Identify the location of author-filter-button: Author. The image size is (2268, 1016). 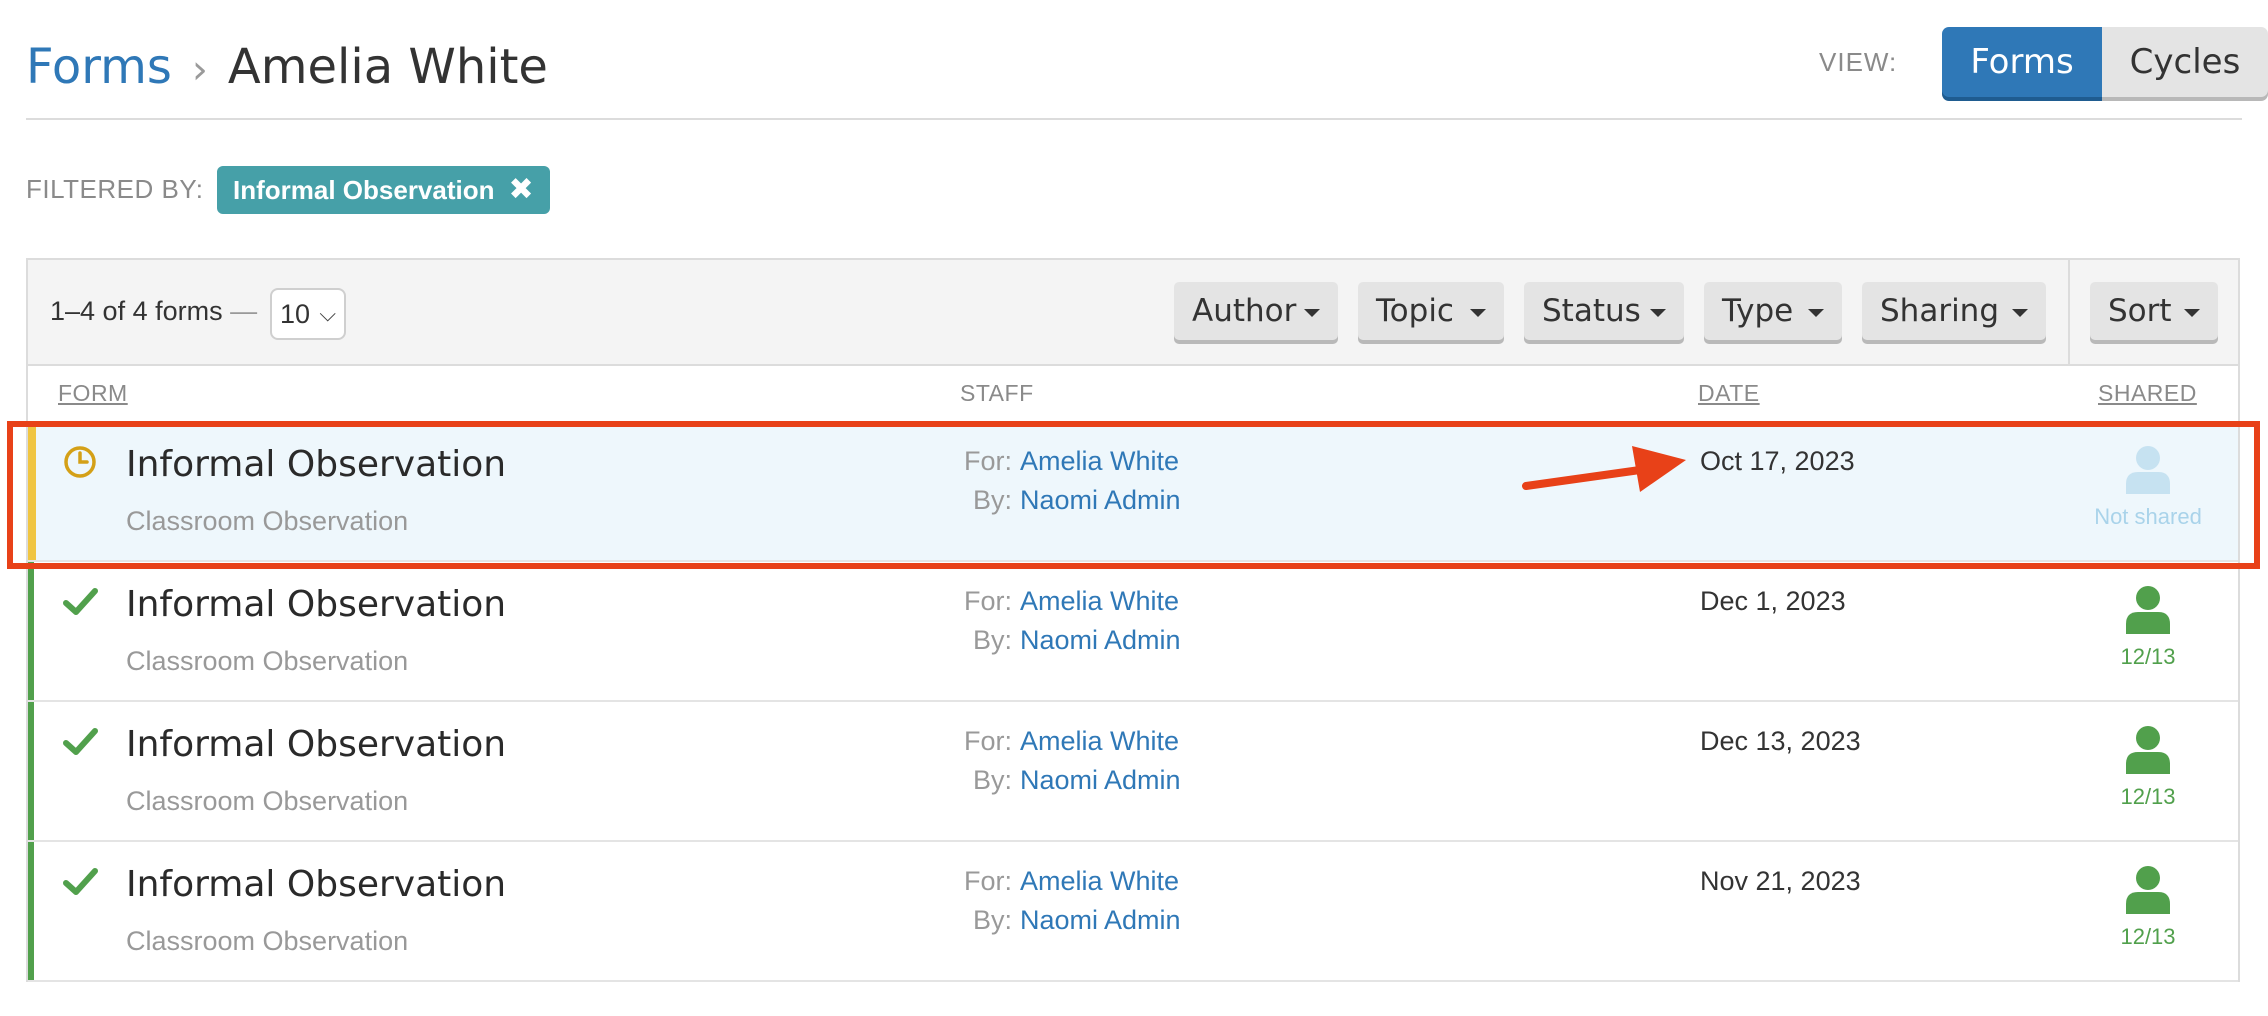
(1256, 311).